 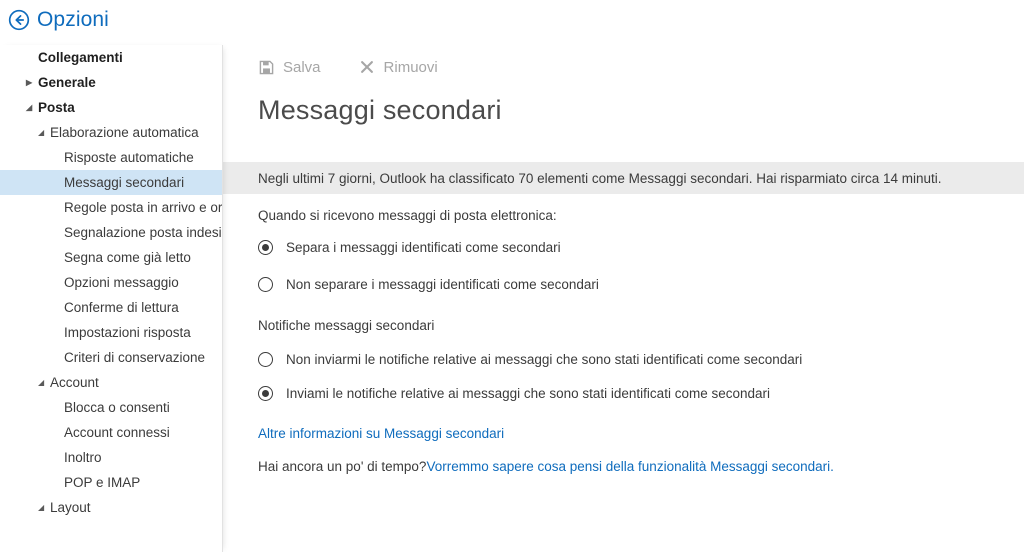 I want to click on save-button: Salva, so click(x=289, y=67).